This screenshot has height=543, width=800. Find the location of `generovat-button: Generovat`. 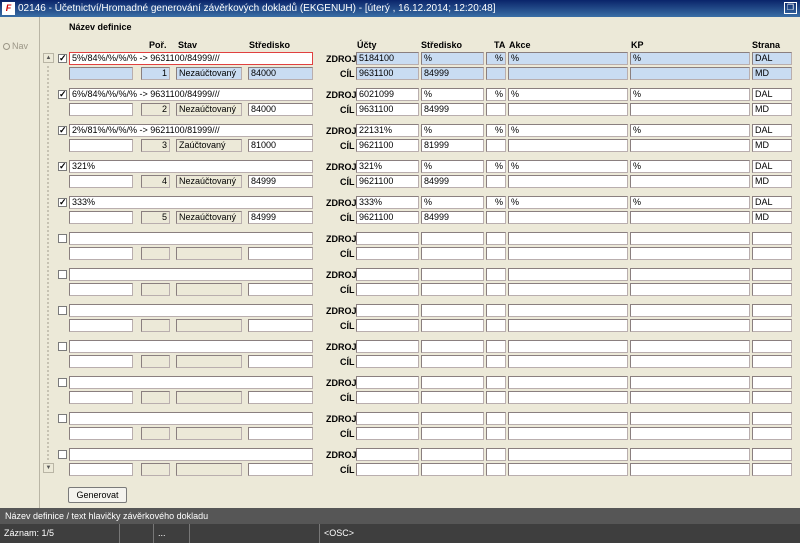

generovat-button: Generovat is located at coordinates (97, 495).